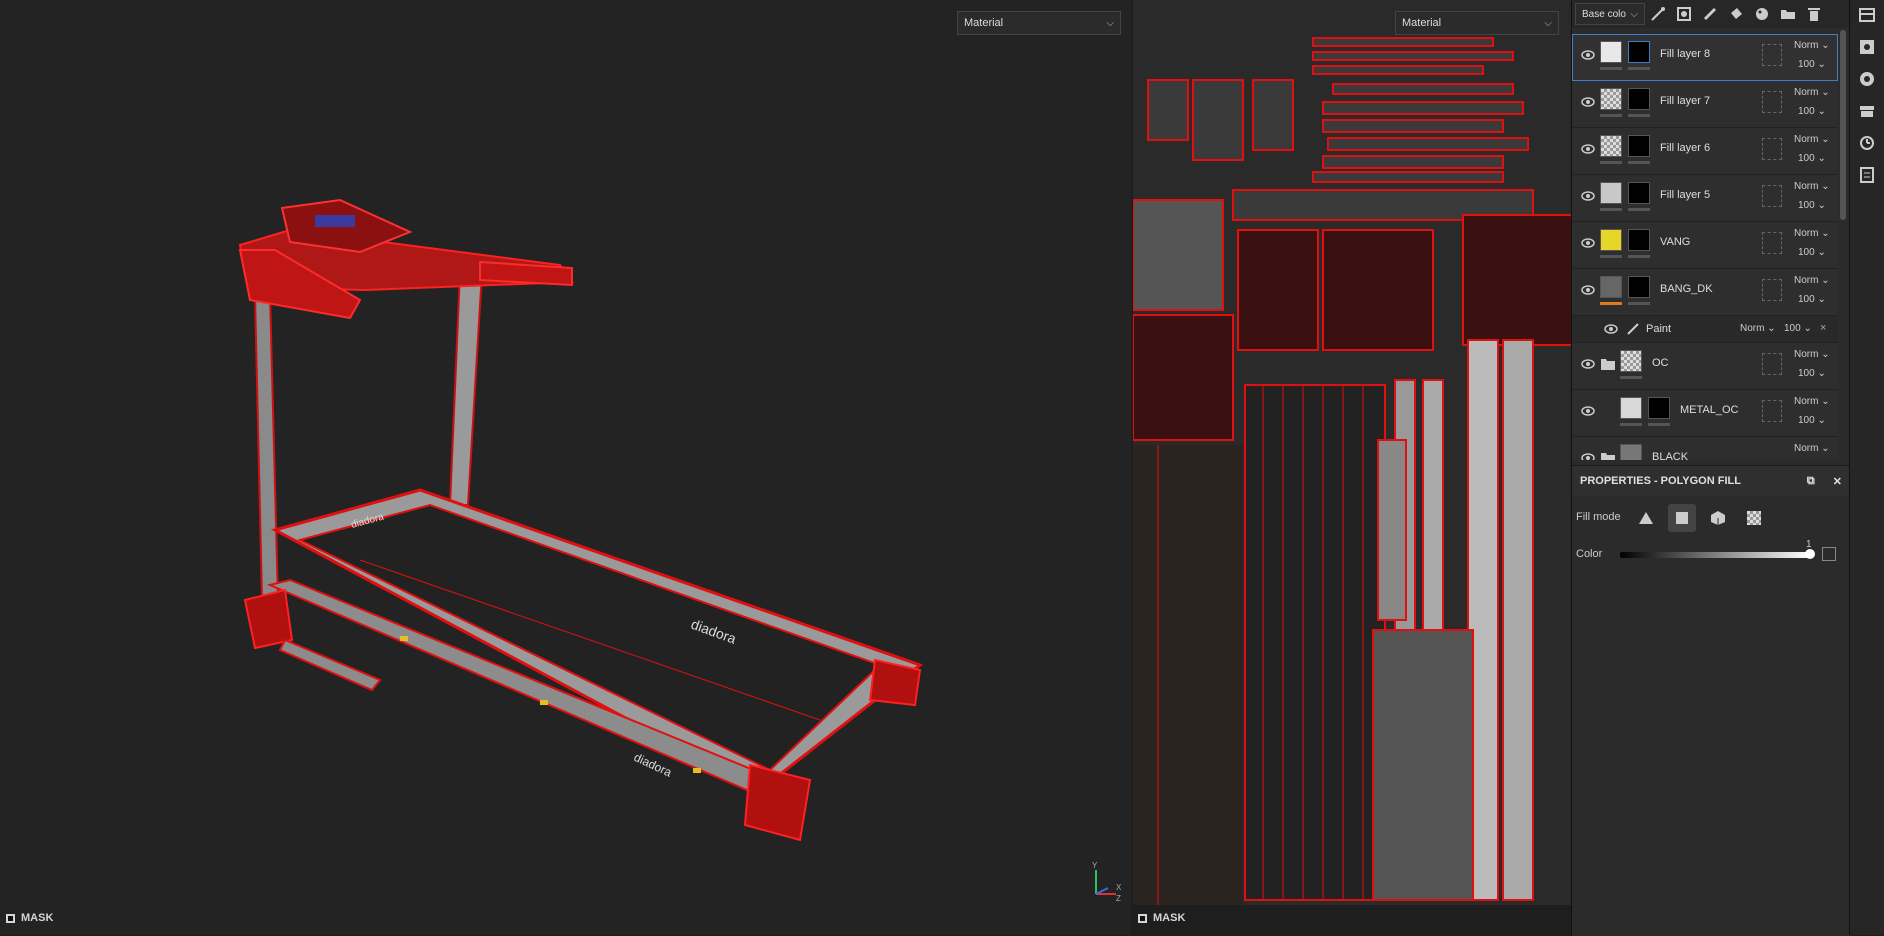  What do you see at coordinates (1814, 14) in the screenshot?
I see `trash-icon` at bounding box center [1814, 14].